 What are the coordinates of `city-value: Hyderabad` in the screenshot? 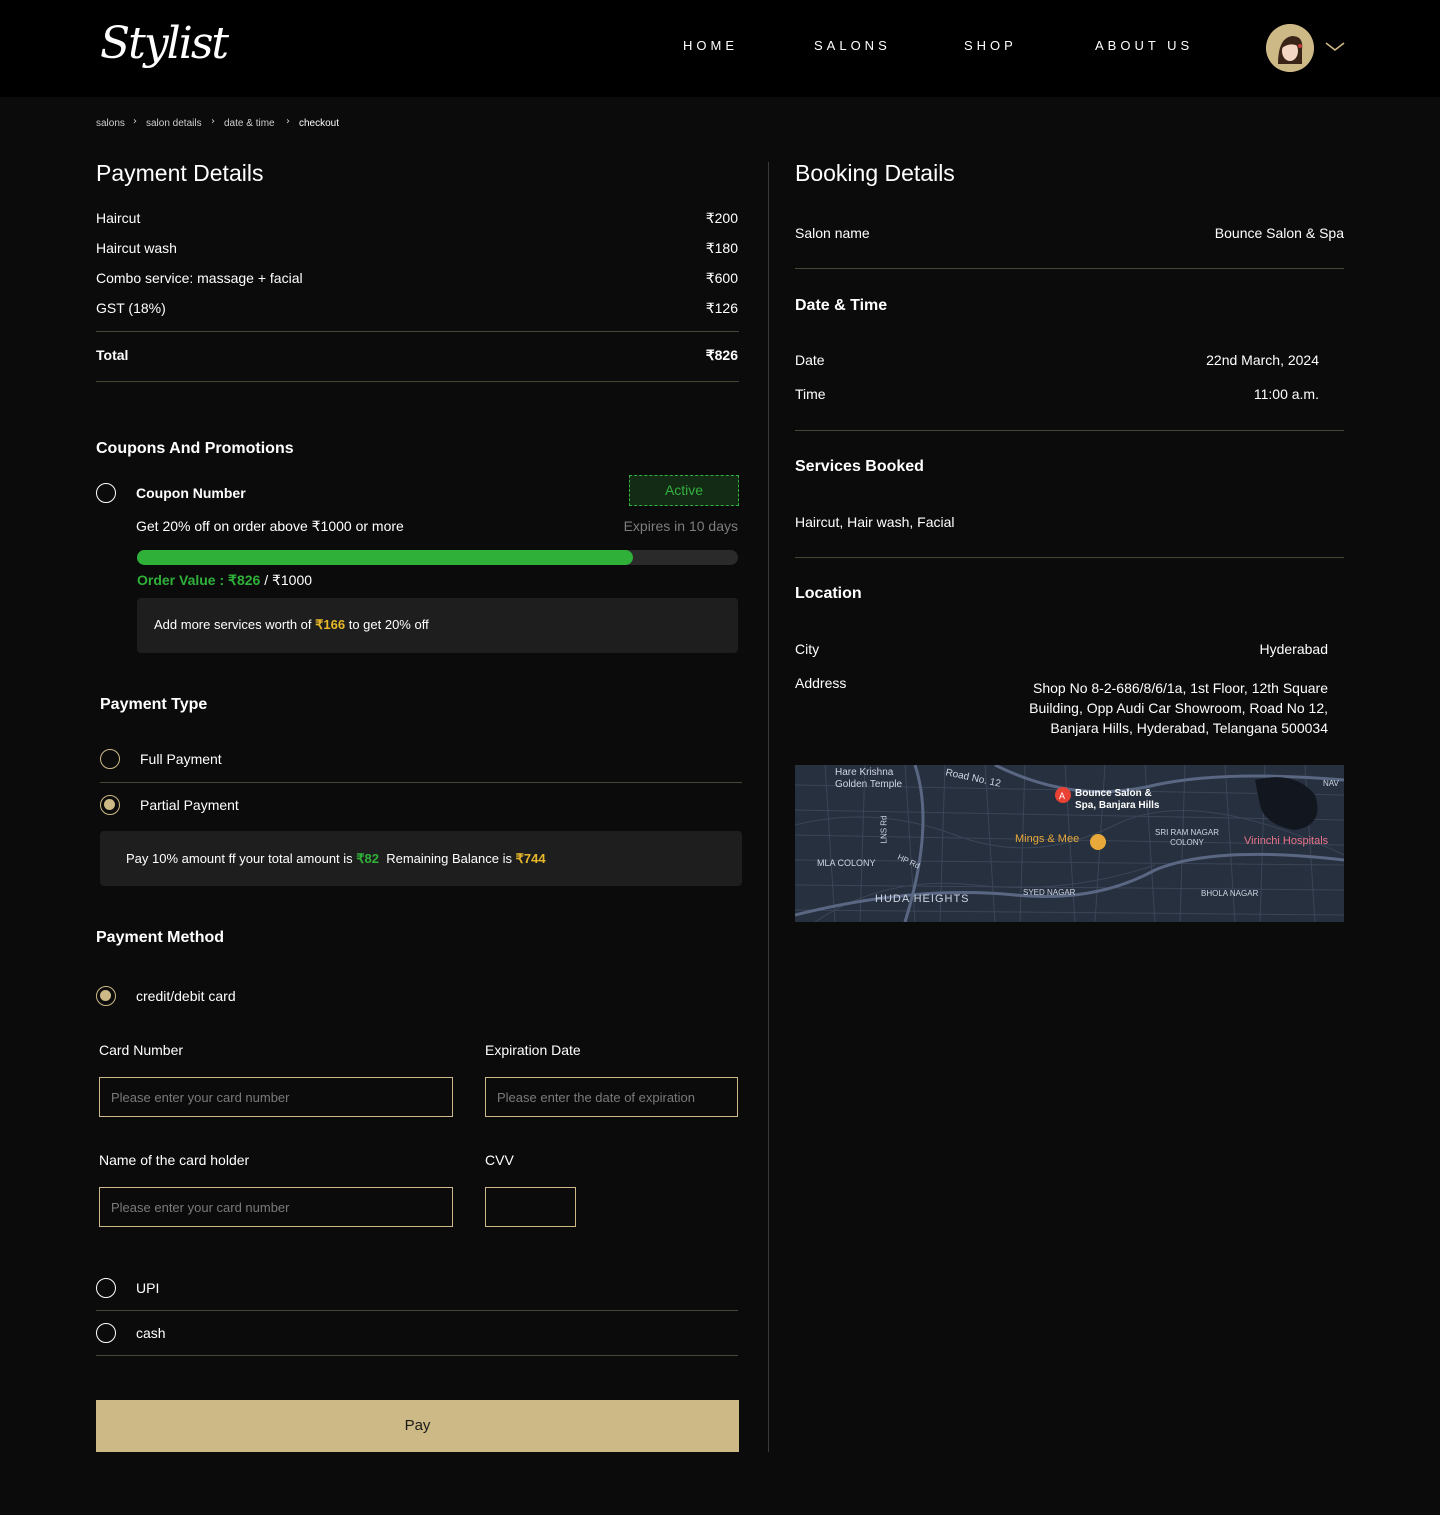 It's located at (1294, 649).